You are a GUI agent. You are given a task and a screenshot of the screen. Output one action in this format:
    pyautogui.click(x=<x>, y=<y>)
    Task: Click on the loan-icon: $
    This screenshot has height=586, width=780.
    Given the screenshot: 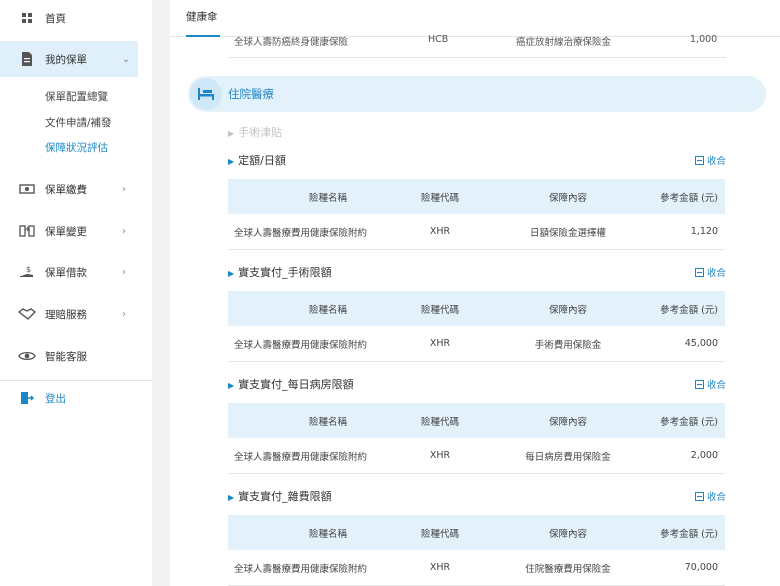 What is the action you would take?
    pyautogui.click(x=27, y=272)
    